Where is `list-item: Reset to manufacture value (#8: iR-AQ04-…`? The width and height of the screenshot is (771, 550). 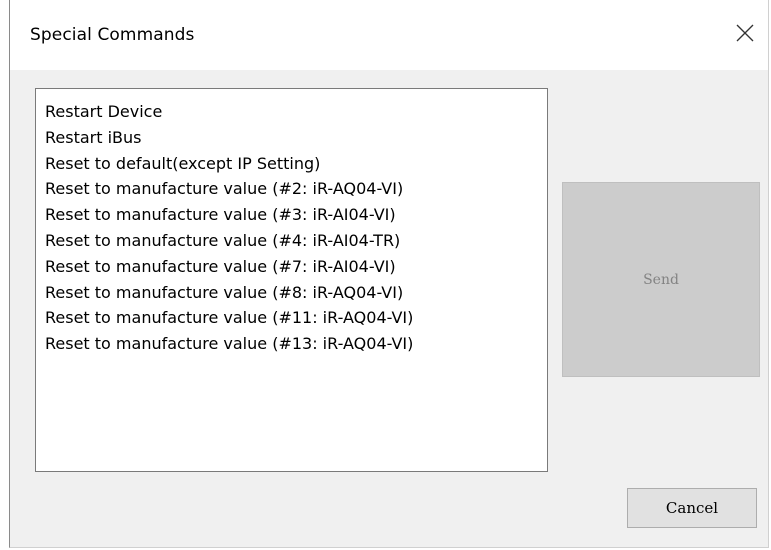 list-item: Reset to manufacture value (#8: iR-AQ04-… is located at coordinates (296, 293).